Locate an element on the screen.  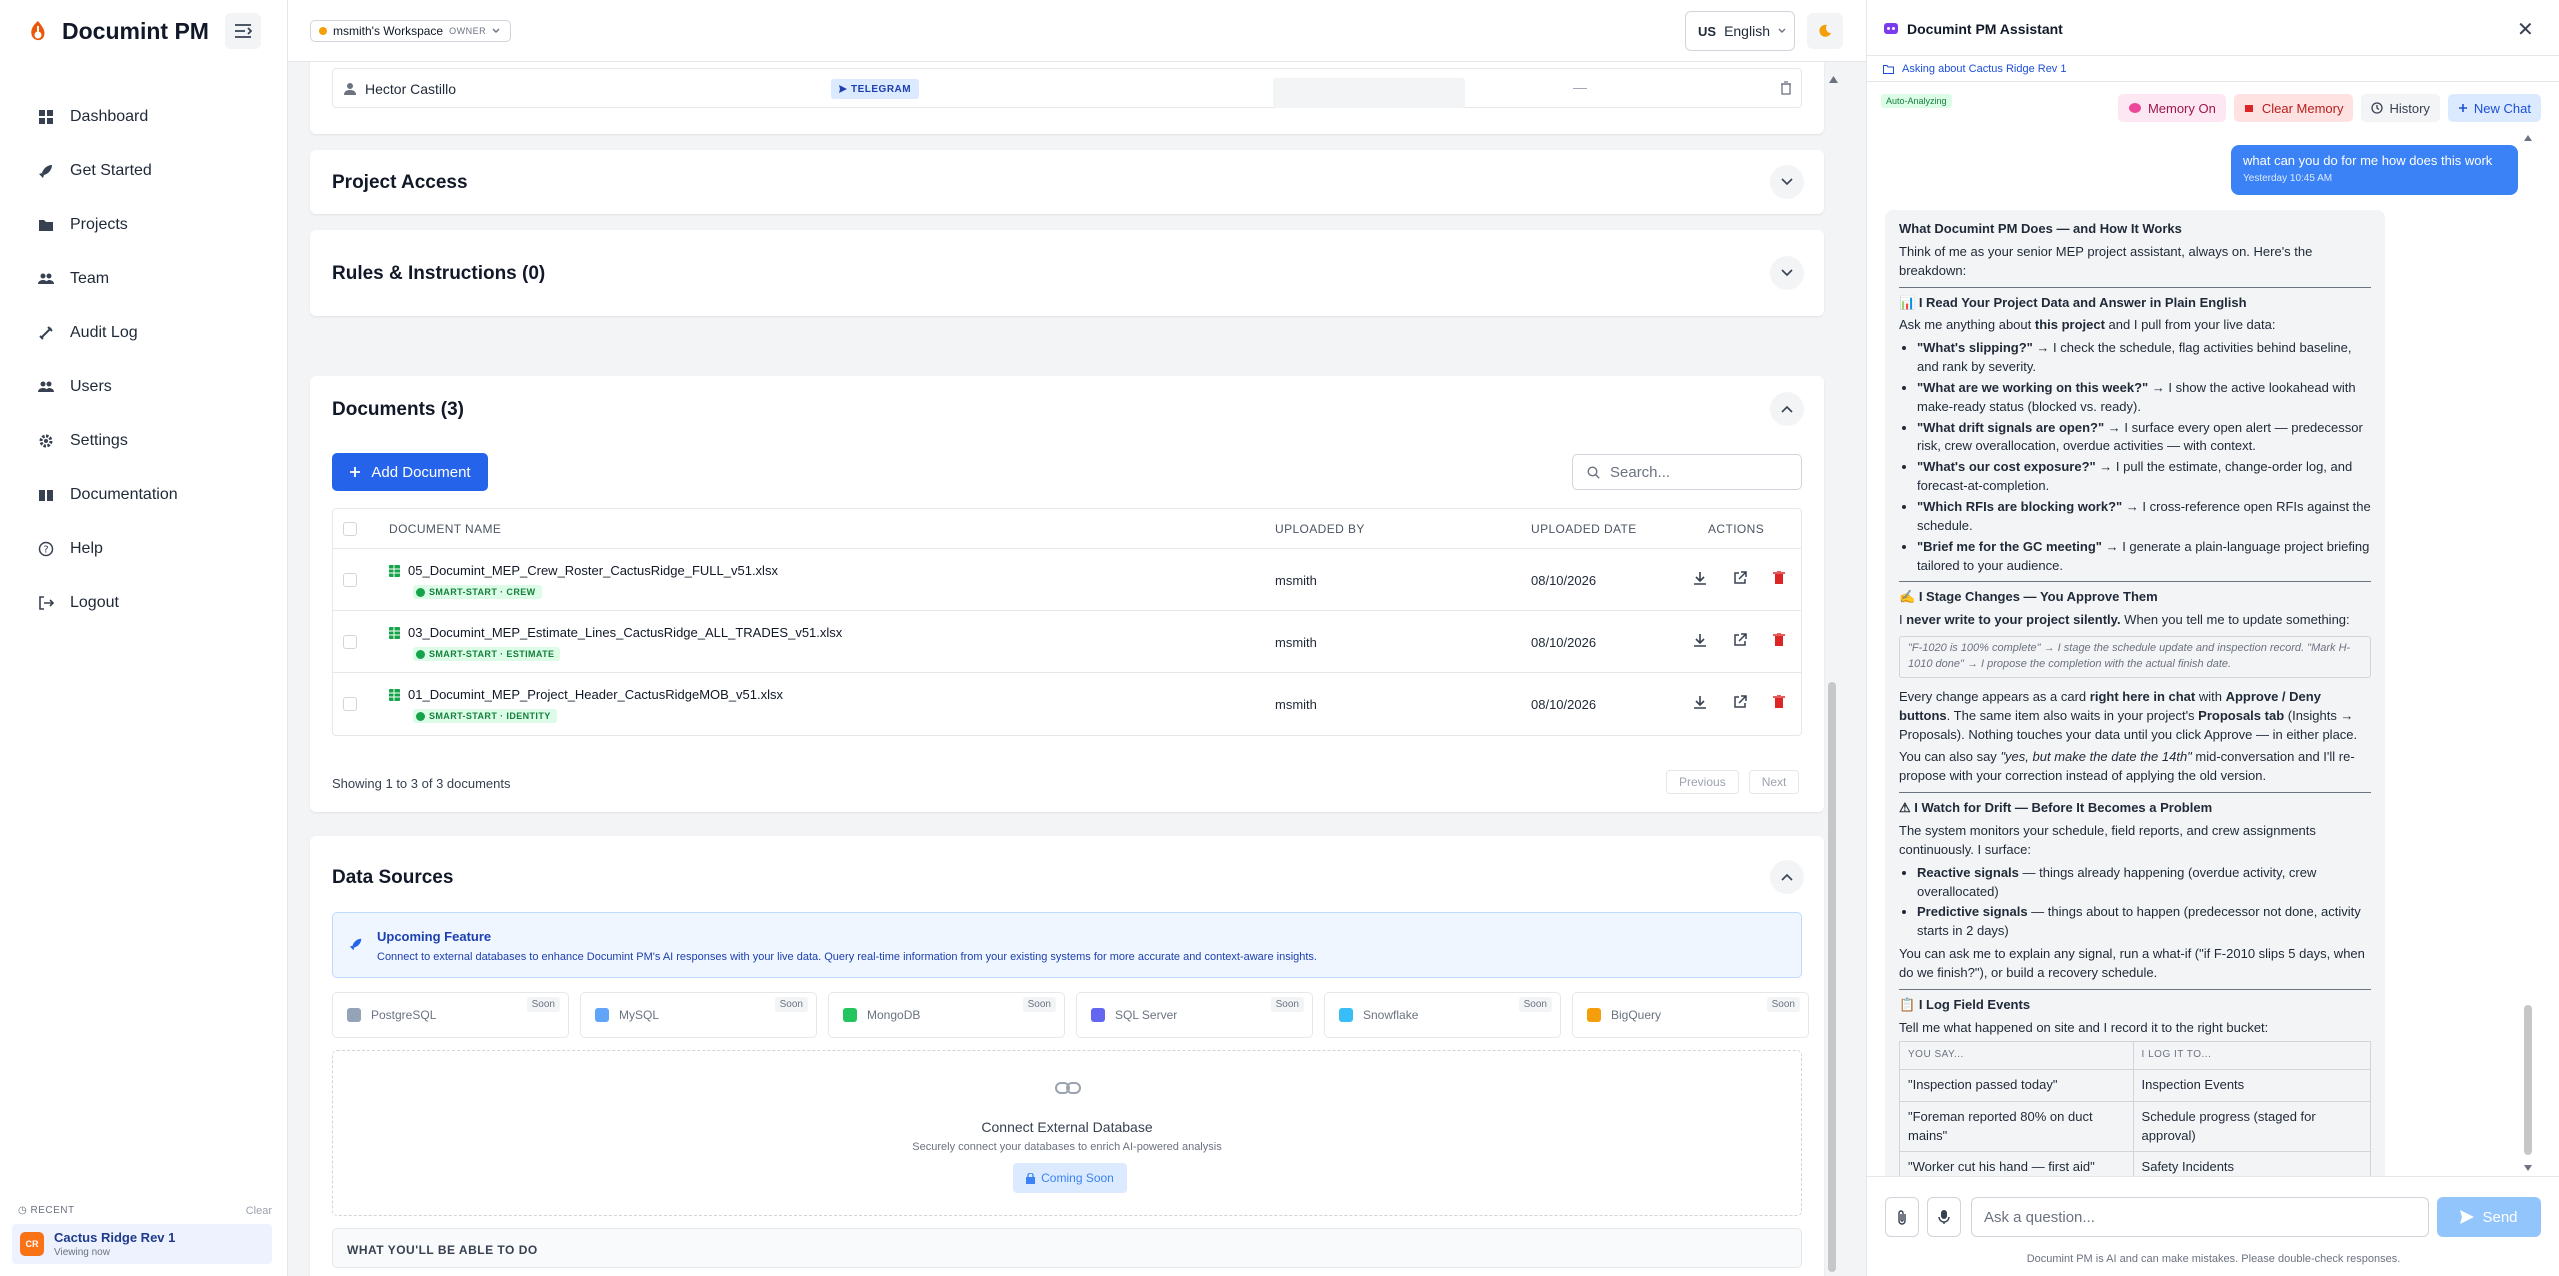
trash-icon is located at coordinates (1786, 88).